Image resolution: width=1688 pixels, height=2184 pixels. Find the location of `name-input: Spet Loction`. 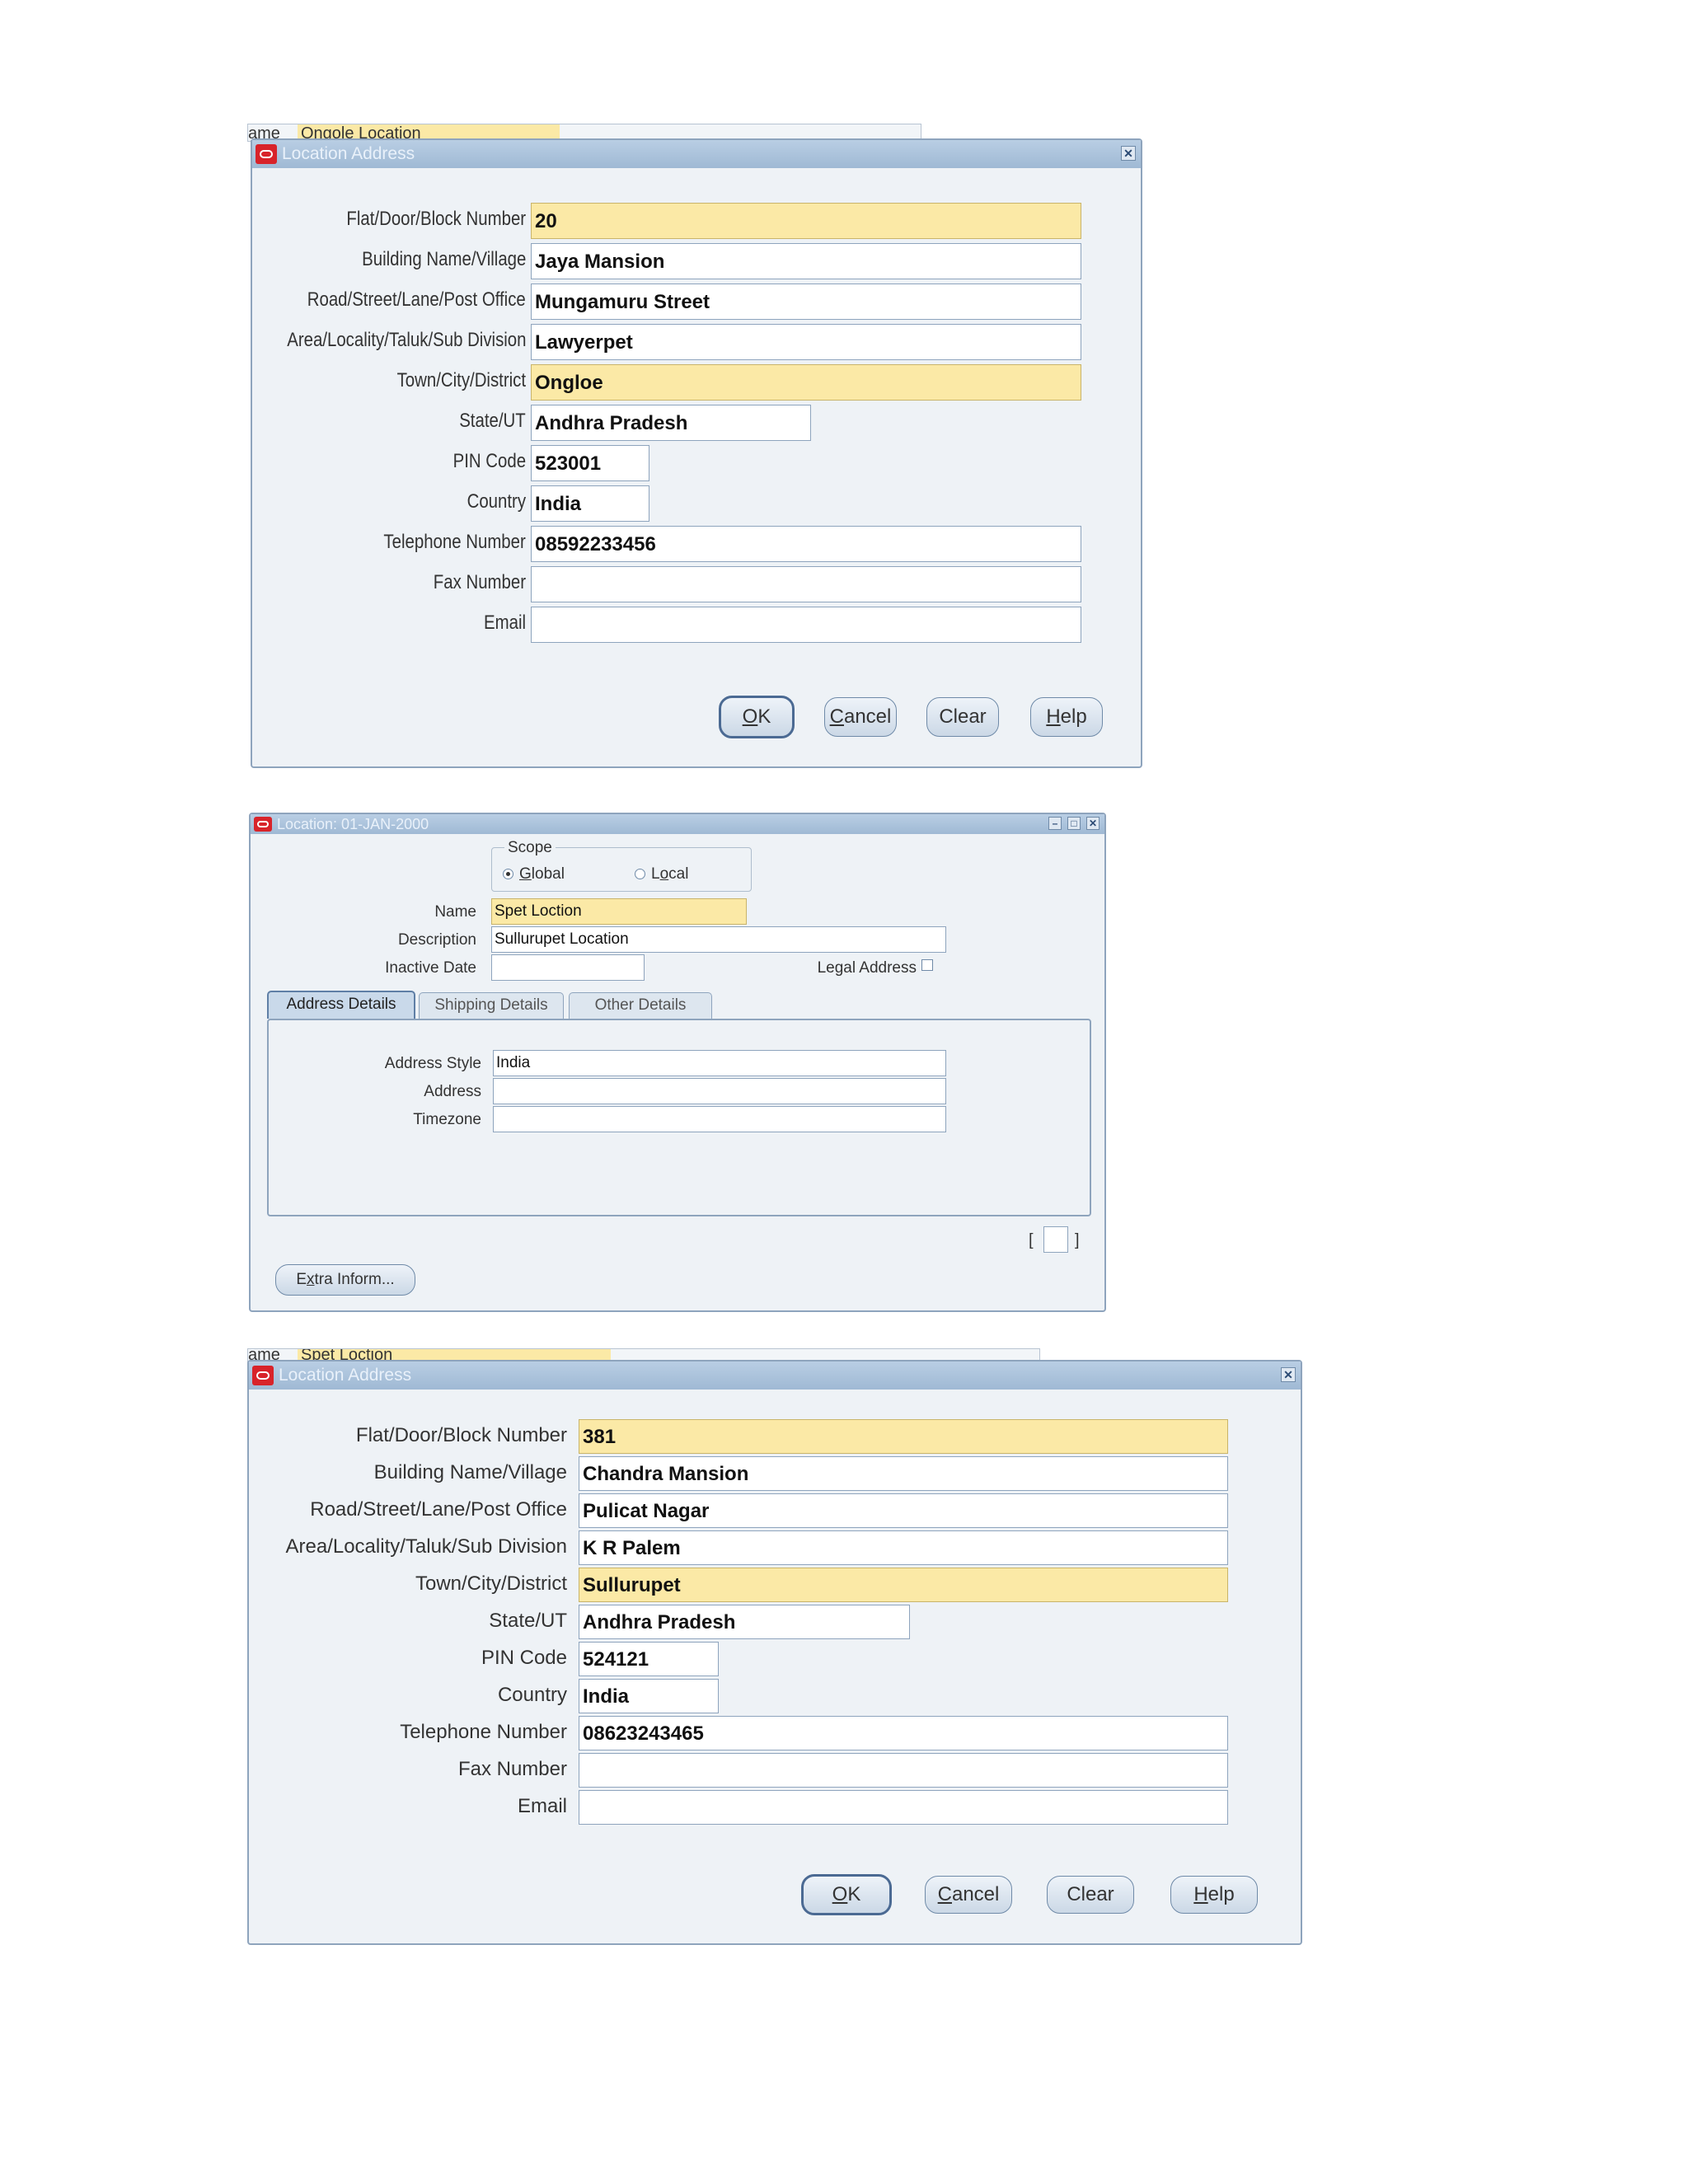

name-input: Spet Loction is located at coordinates (619, 911).